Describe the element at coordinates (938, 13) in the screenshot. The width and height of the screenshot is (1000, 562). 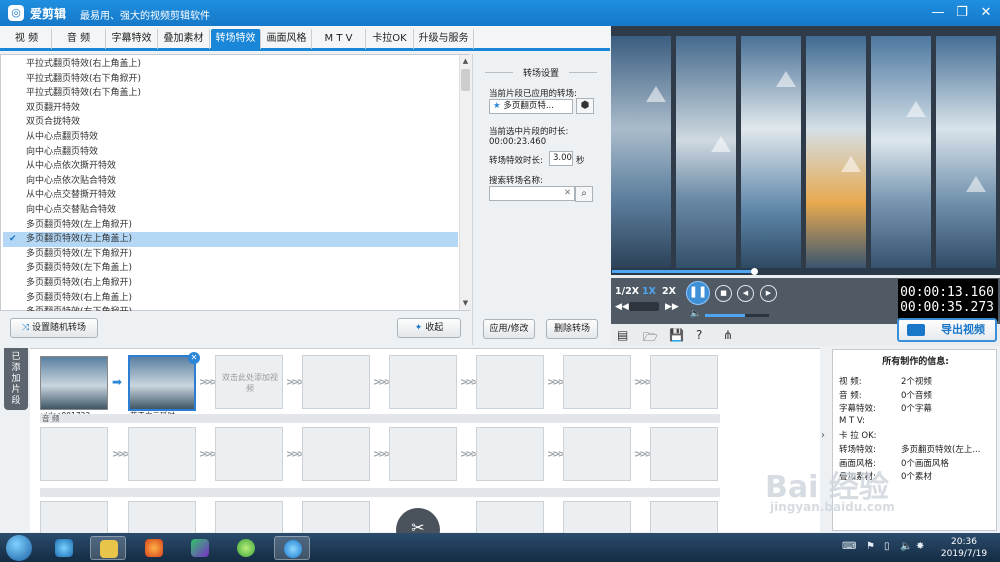
I see `minimize-button: —` at that location.